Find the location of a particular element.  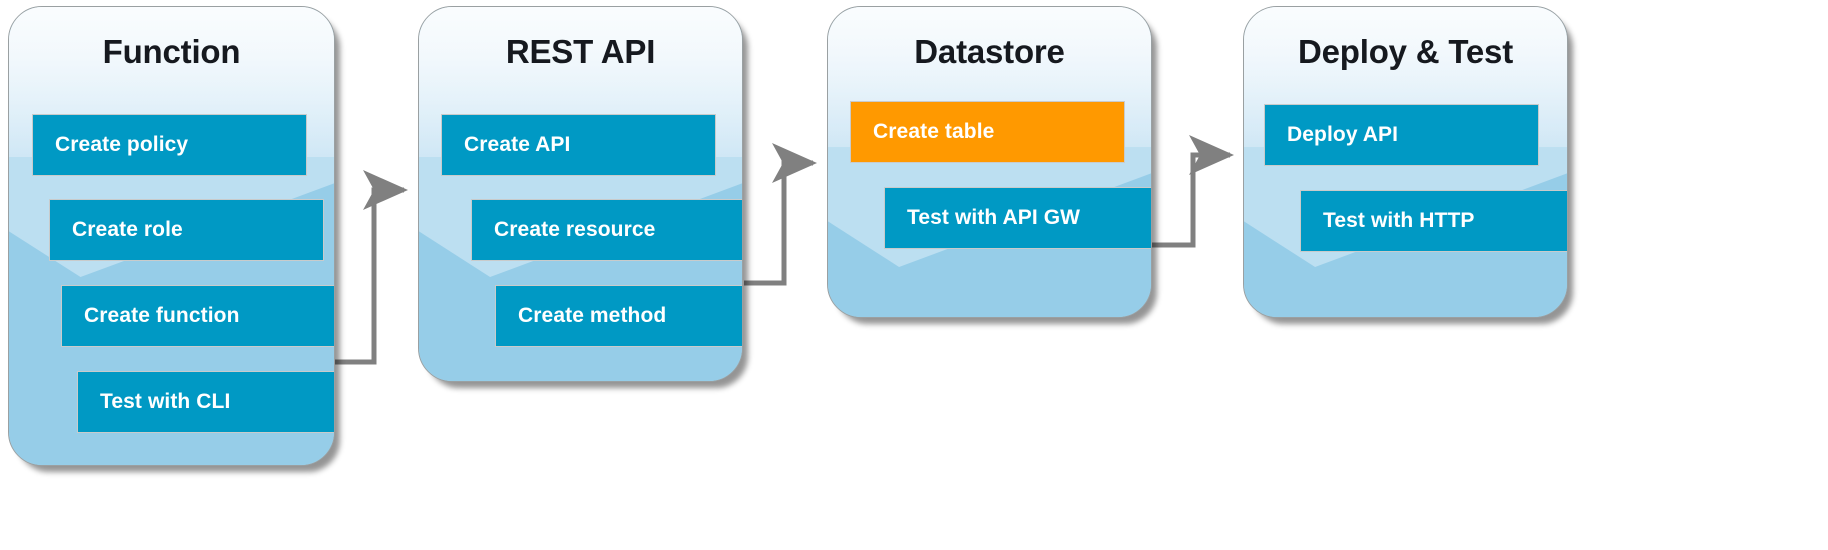

arrow-datastore-to-deploy-and-test is located at coordinates (1189, 191).